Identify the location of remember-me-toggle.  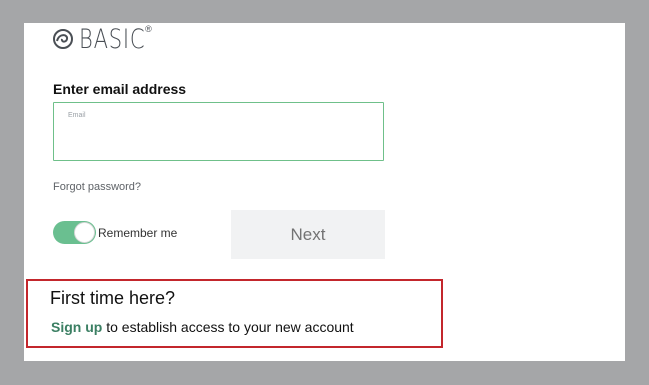
(74, 232).